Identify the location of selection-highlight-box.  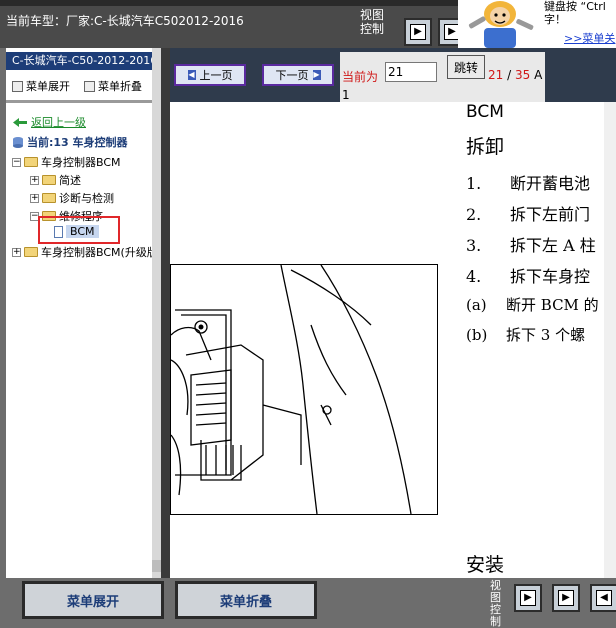
(79, 230).